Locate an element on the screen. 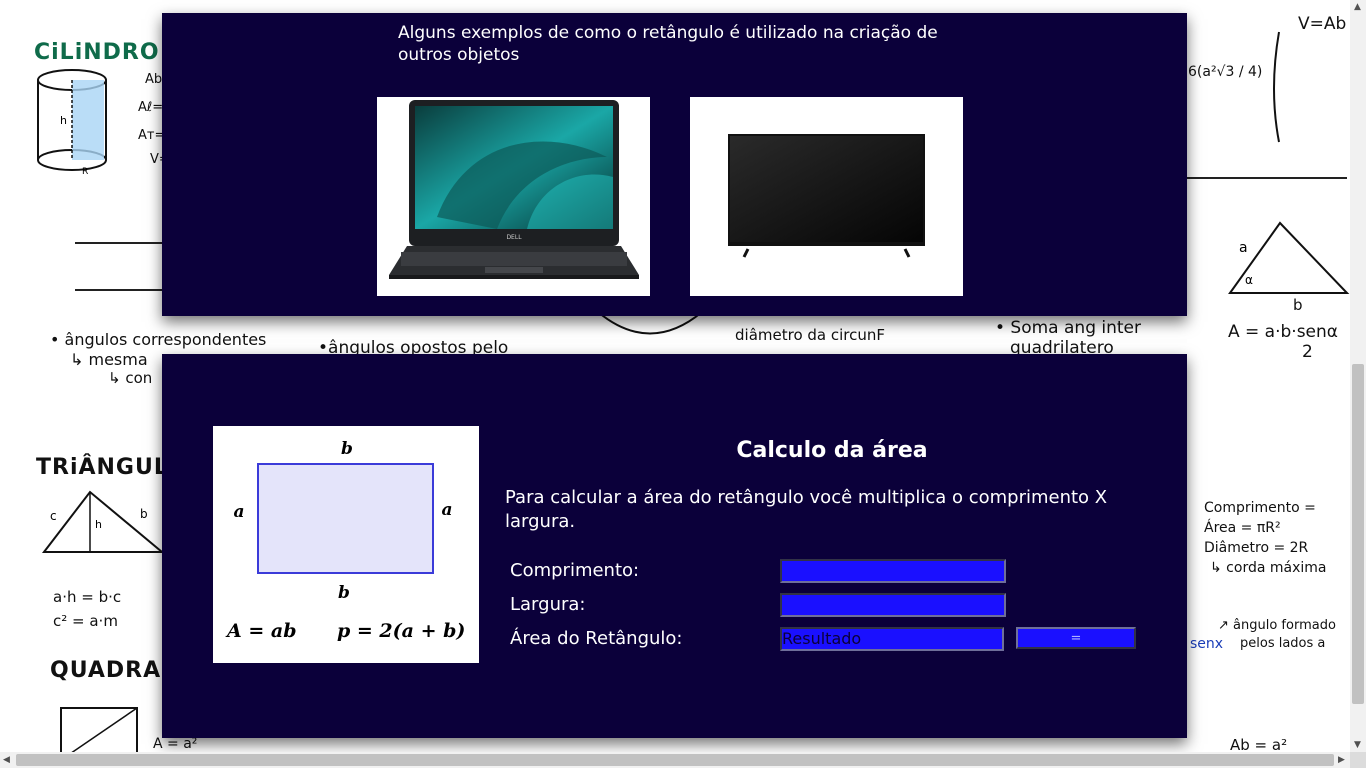  note-ah: a·h = b·c is located at coordinates (87, 597).